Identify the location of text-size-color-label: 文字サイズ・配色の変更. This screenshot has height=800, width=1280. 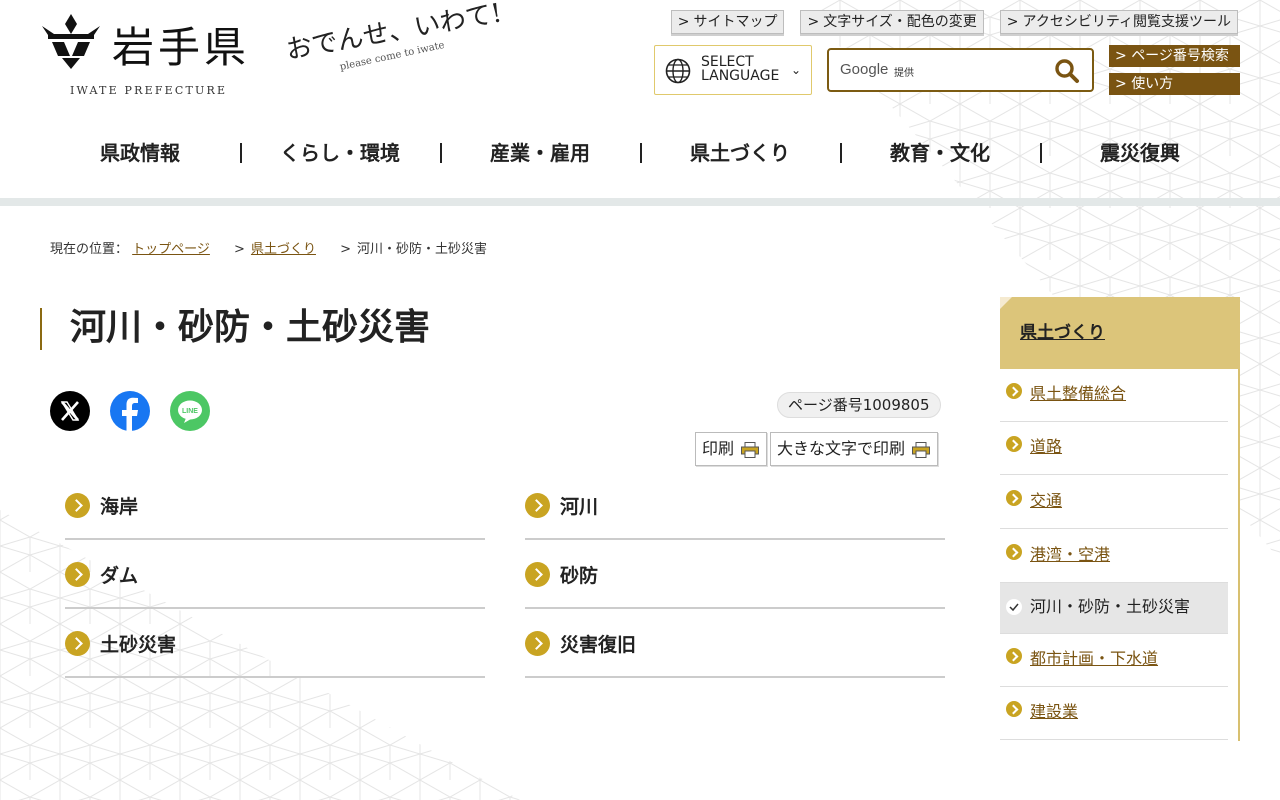
(900, 22).